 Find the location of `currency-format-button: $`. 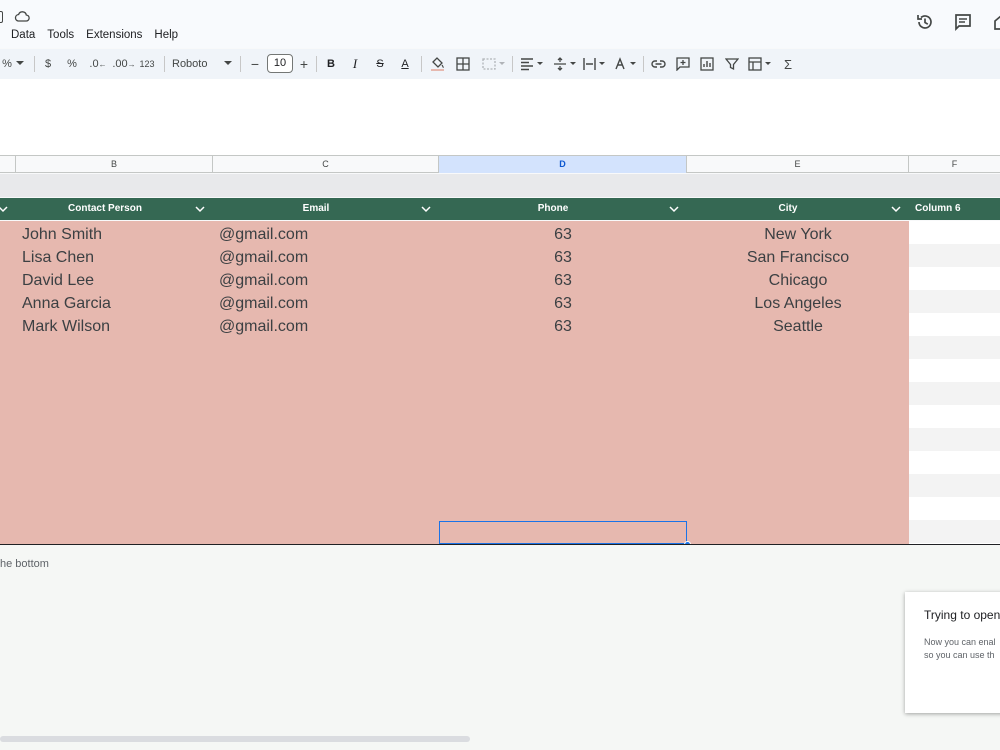

currency-format-button: $ is located at coordinates (48, 64).